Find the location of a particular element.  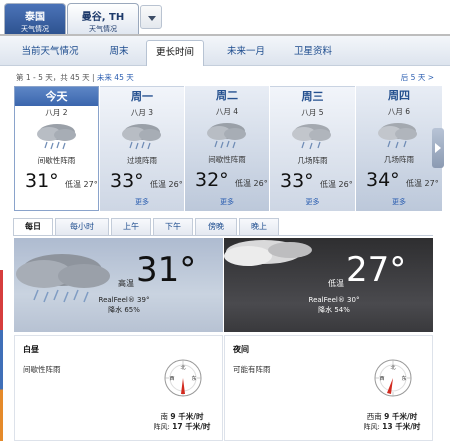

day-temps: 33° 低温 26° is located at coordinates (142, 183).